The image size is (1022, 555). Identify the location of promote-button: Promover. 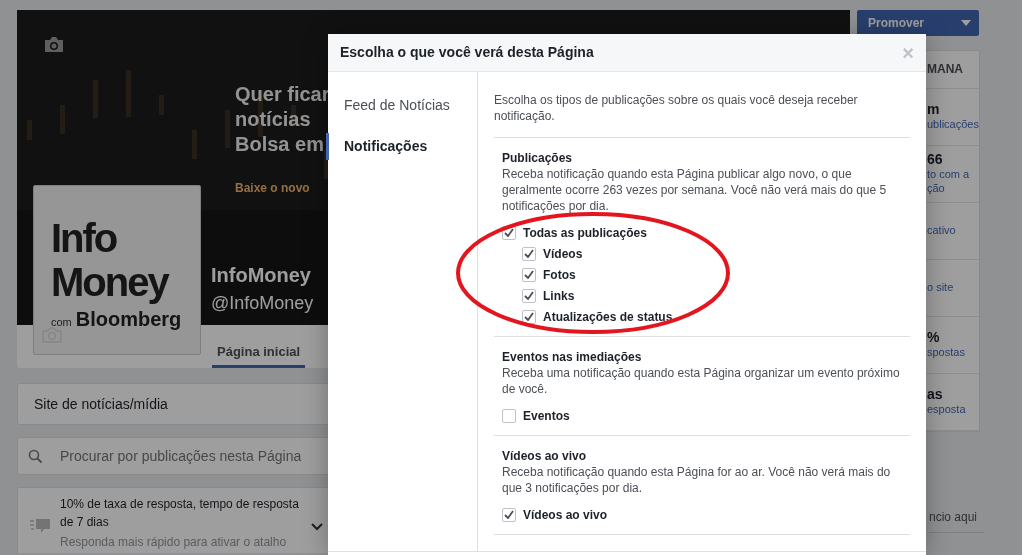
(918, 23).